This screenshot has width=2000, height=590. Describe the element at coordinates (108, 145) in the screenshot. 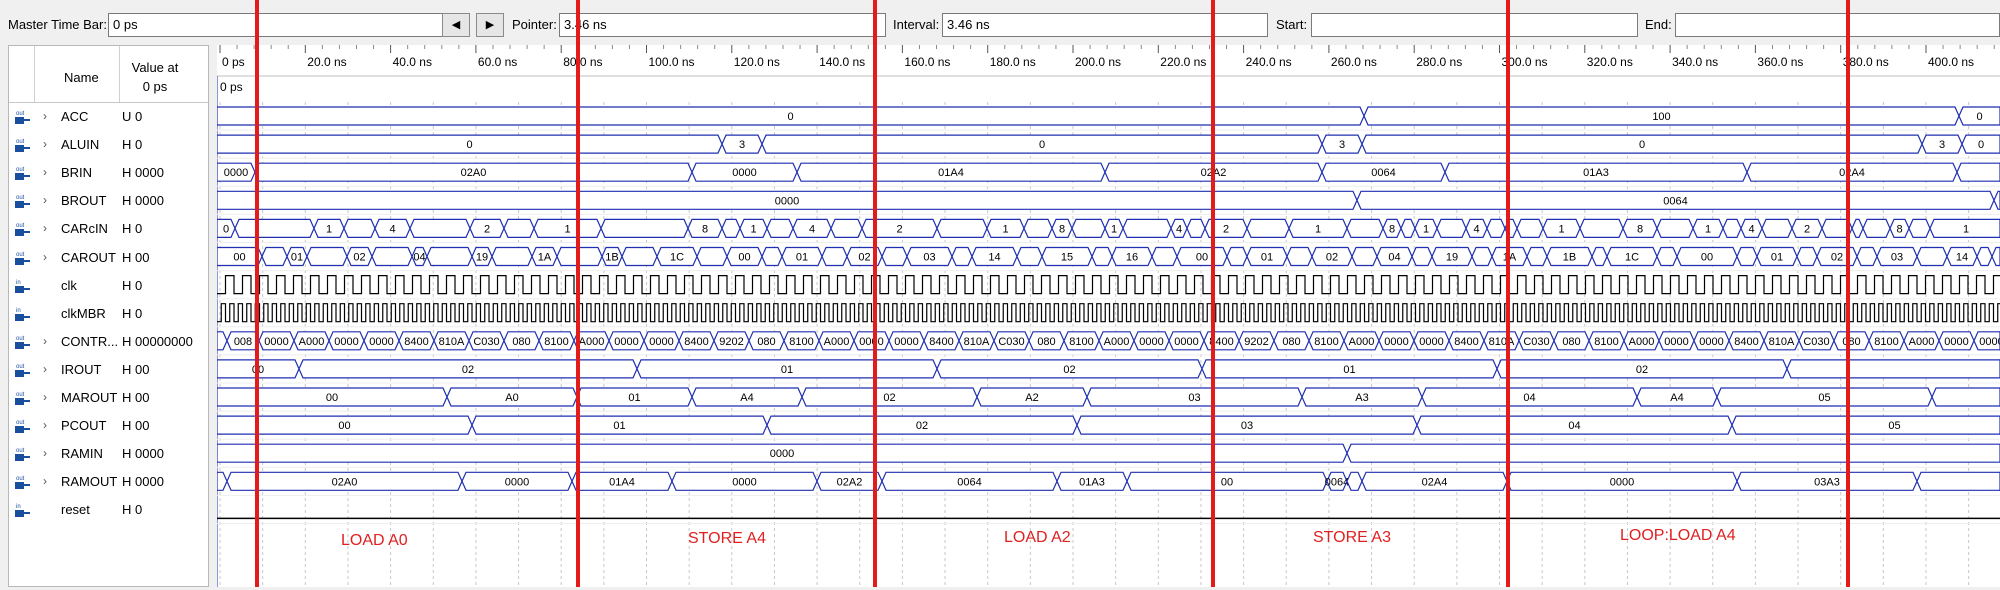

I see `signal-row: out › ALUIN H 0` at that location.